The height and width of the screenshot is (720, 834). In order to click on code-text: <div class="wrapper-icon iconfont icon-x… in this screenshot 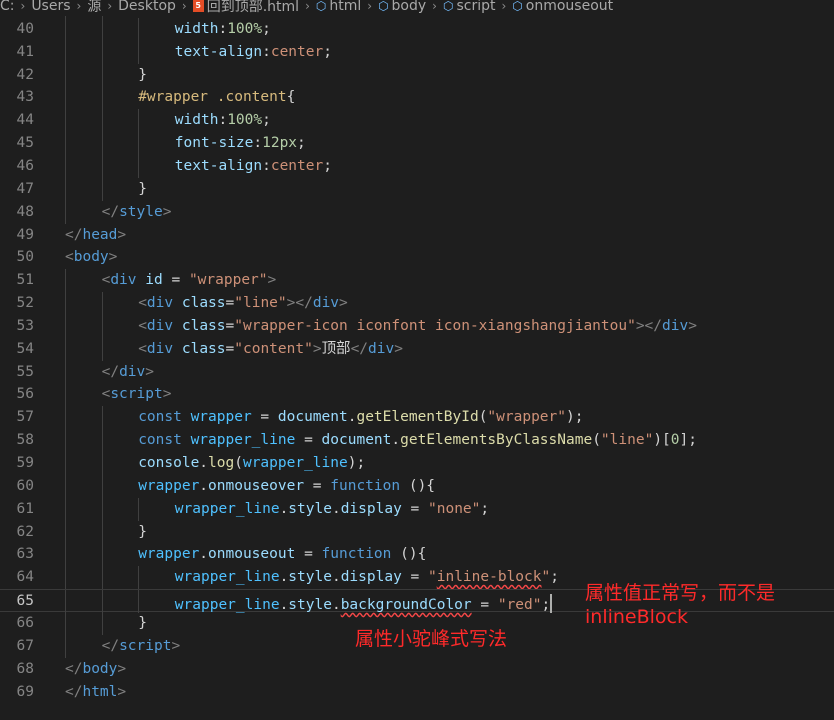, I will do `click(417, 326)`.